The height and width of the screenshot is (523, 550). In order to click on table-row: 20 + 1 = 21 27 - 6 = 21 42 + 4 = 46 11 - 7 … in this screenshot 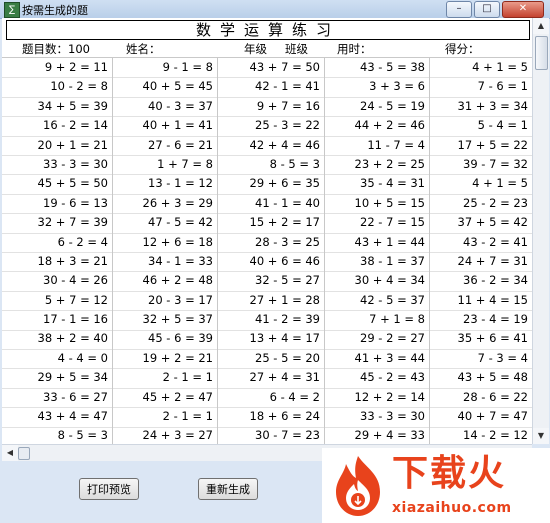, I will do `click(267, 145)`.